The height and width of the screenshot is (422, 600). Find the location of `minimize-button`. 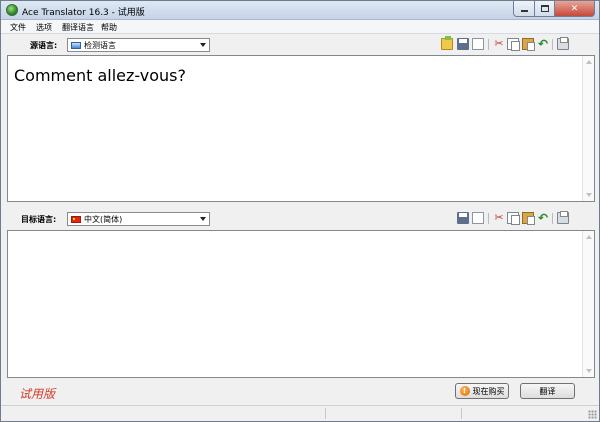

minimize-button is located at coordinates (524, 9).